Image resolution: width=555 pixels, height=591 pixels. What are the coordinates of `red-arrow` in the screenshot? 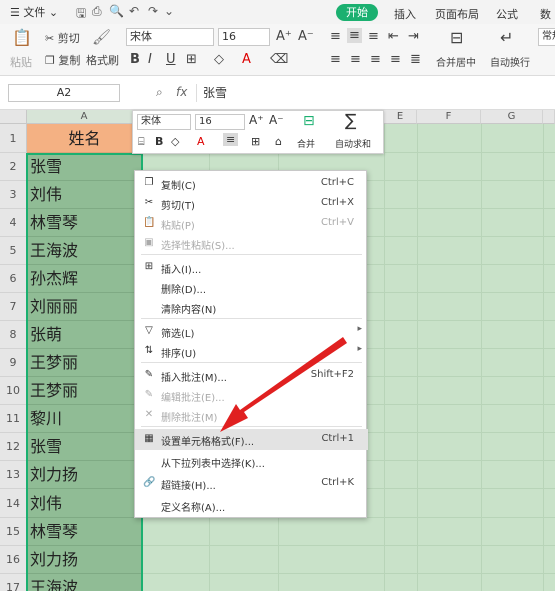 It's located at (283, 384).